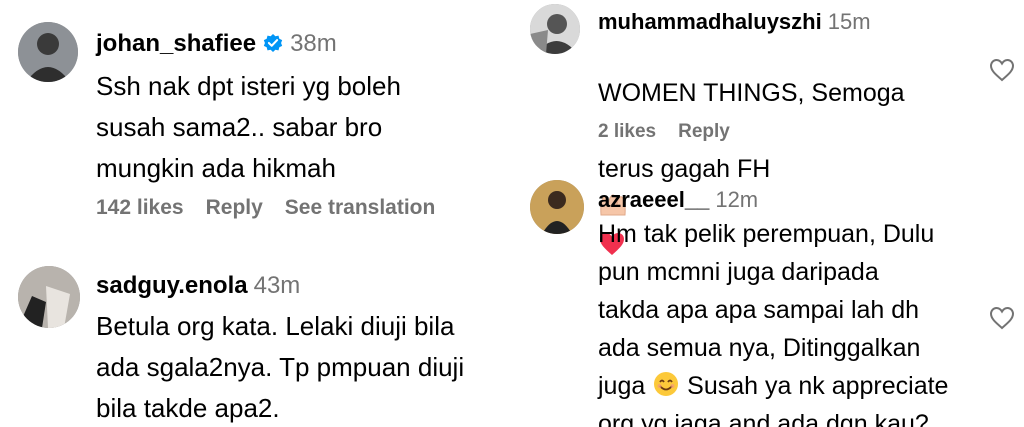 The height and width of the screenshot is (427, 1024). I want to click on likes-count: 142 likes, so click(140, 207).